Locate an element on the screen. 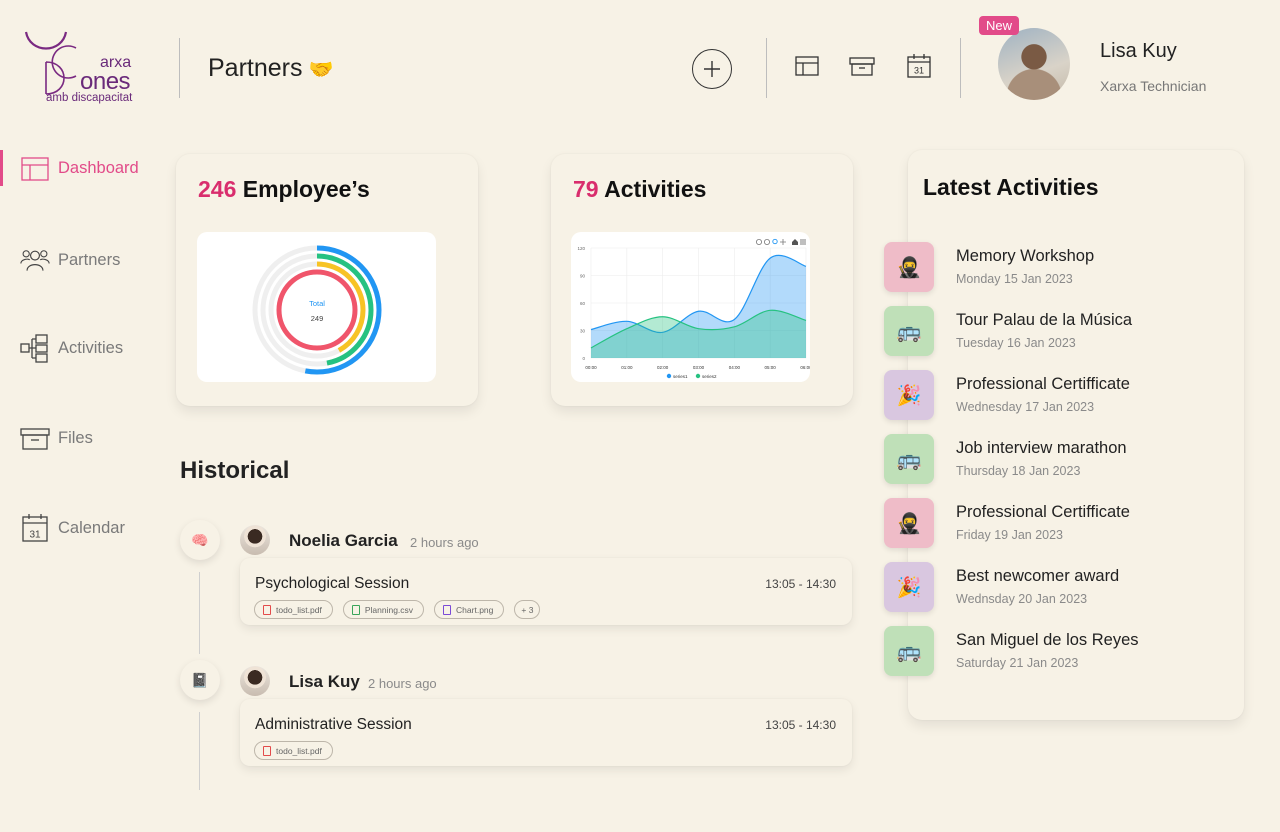 This screenshot has width=1280, height=832. bus-icon: 🚌 is located at coordinates (909, 459).